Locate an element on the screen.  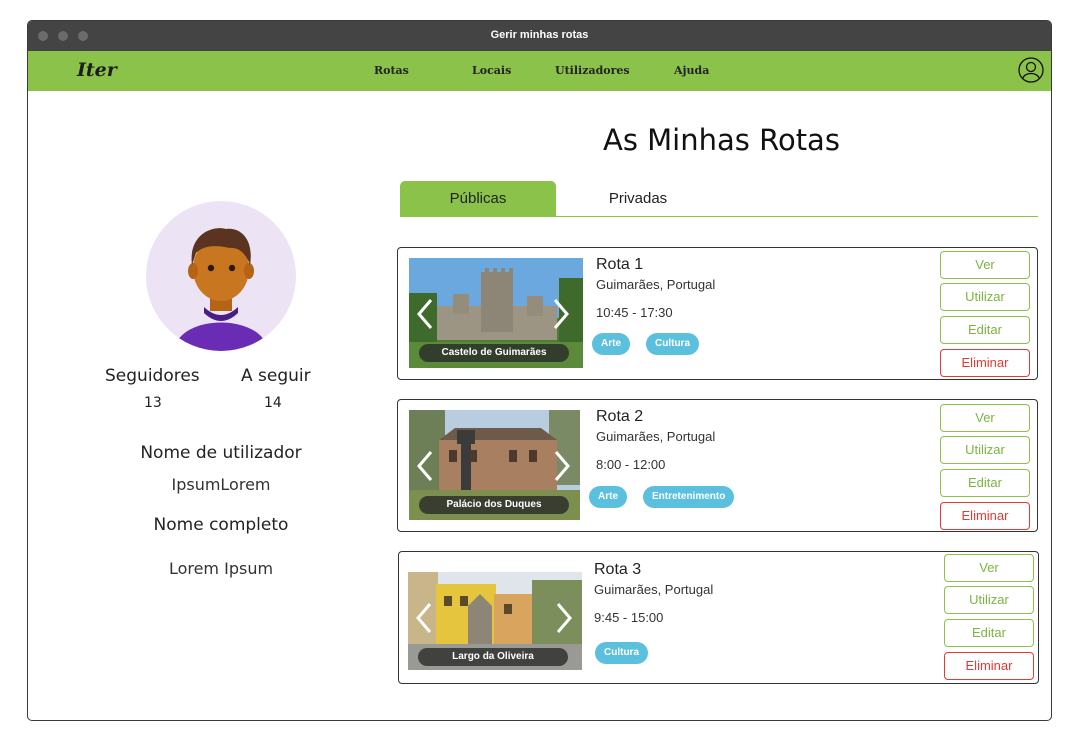
nav-item-ajuda: Ajuda is located at coordinates (691, 70).